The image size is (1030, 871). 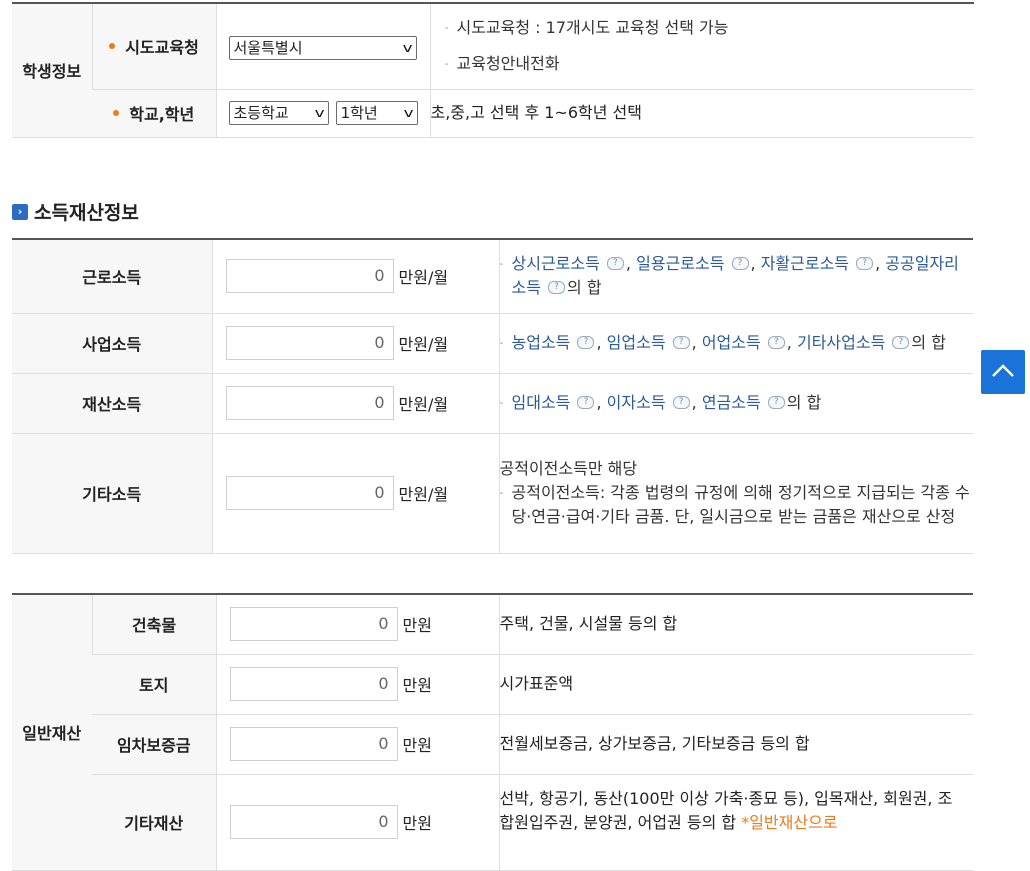 I want to click on school-label: 학교,학년, so click(x=154, y=113).